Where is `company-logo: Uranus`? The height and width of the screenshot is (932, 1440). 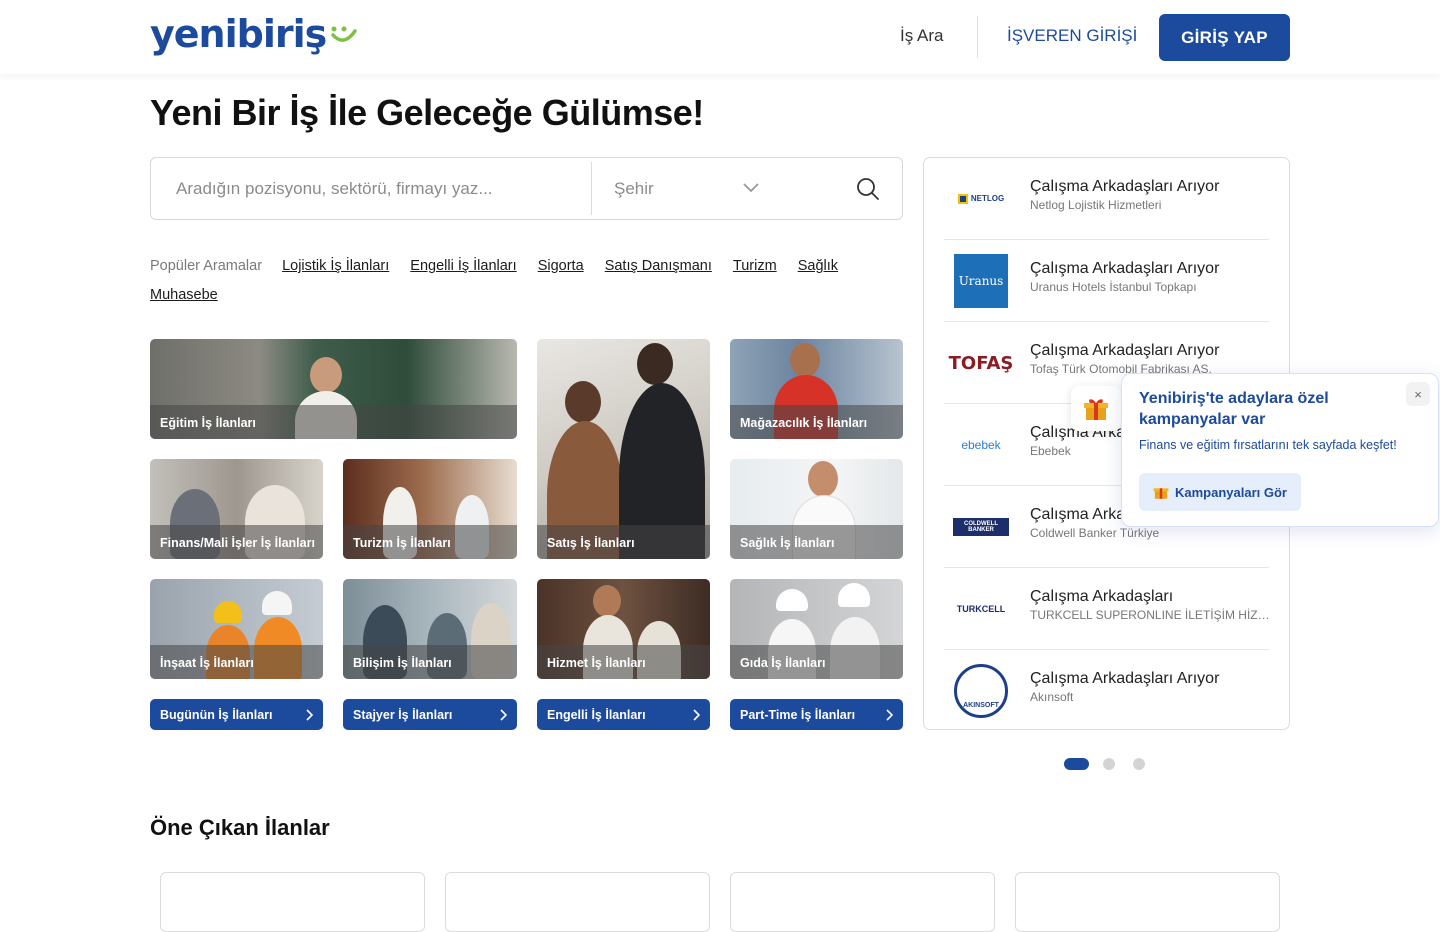
company-logo: Uranus is located at coordinates (981, 281).